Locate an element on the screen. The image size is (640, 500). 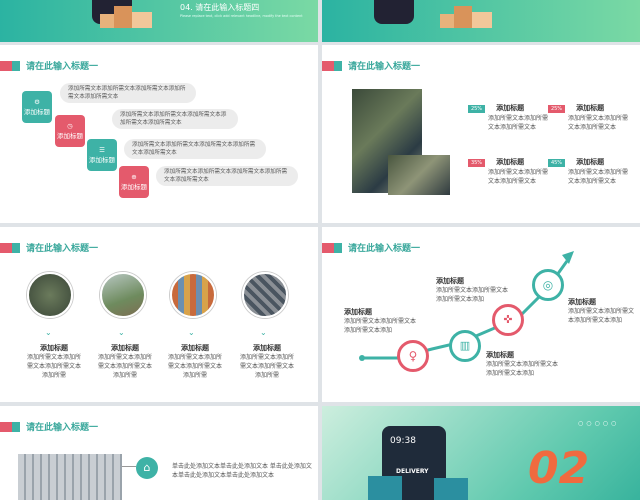
aerial-photo-small is located at coordinates (419, 175).